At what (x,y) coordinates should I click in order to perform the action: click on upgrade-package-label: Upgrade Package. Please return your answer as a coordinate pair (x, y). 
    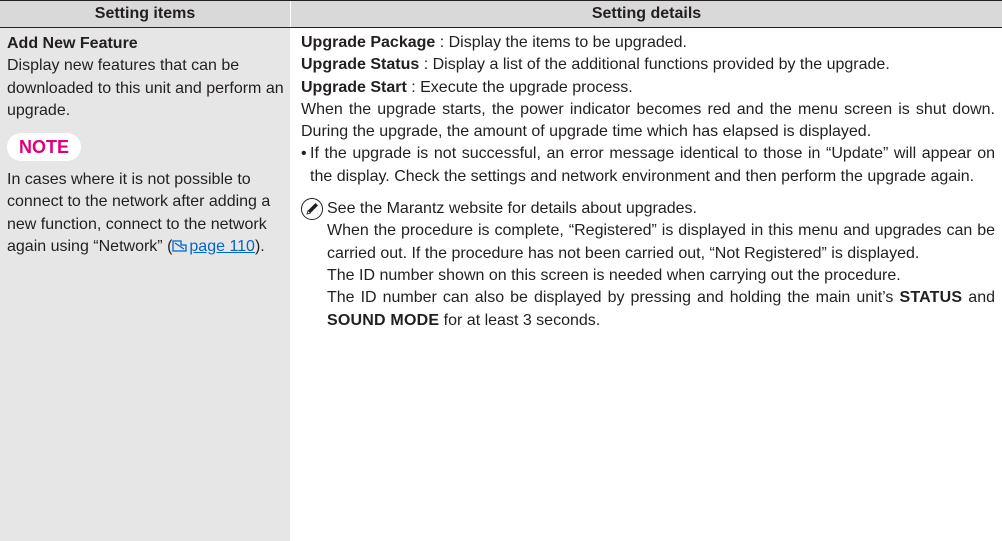
    Looking at the image, I should click on (368, 42).